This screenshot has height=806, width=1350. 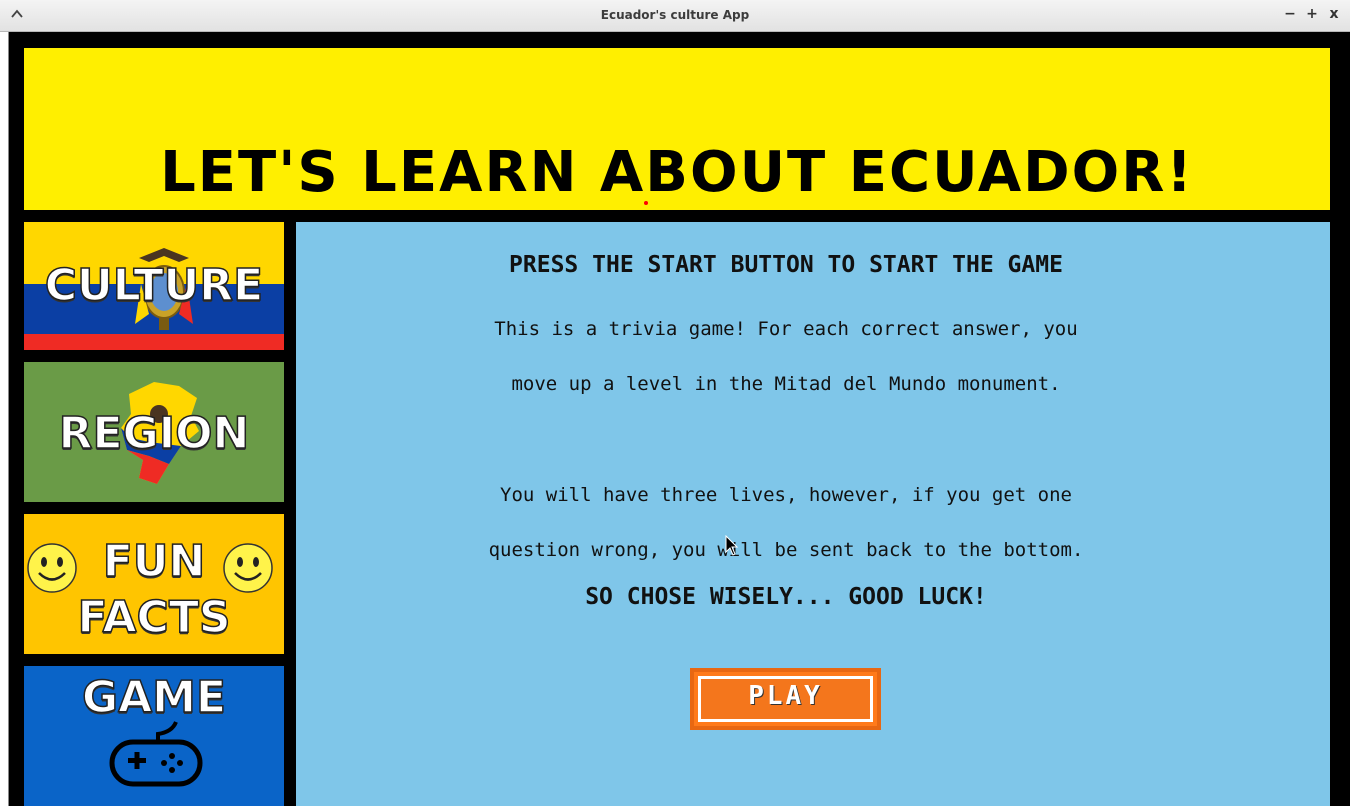 What do you see at coordinates (785, 696) in the screenshot?
I see `play-button-label: PLAY` at bounding box center [785, 696].